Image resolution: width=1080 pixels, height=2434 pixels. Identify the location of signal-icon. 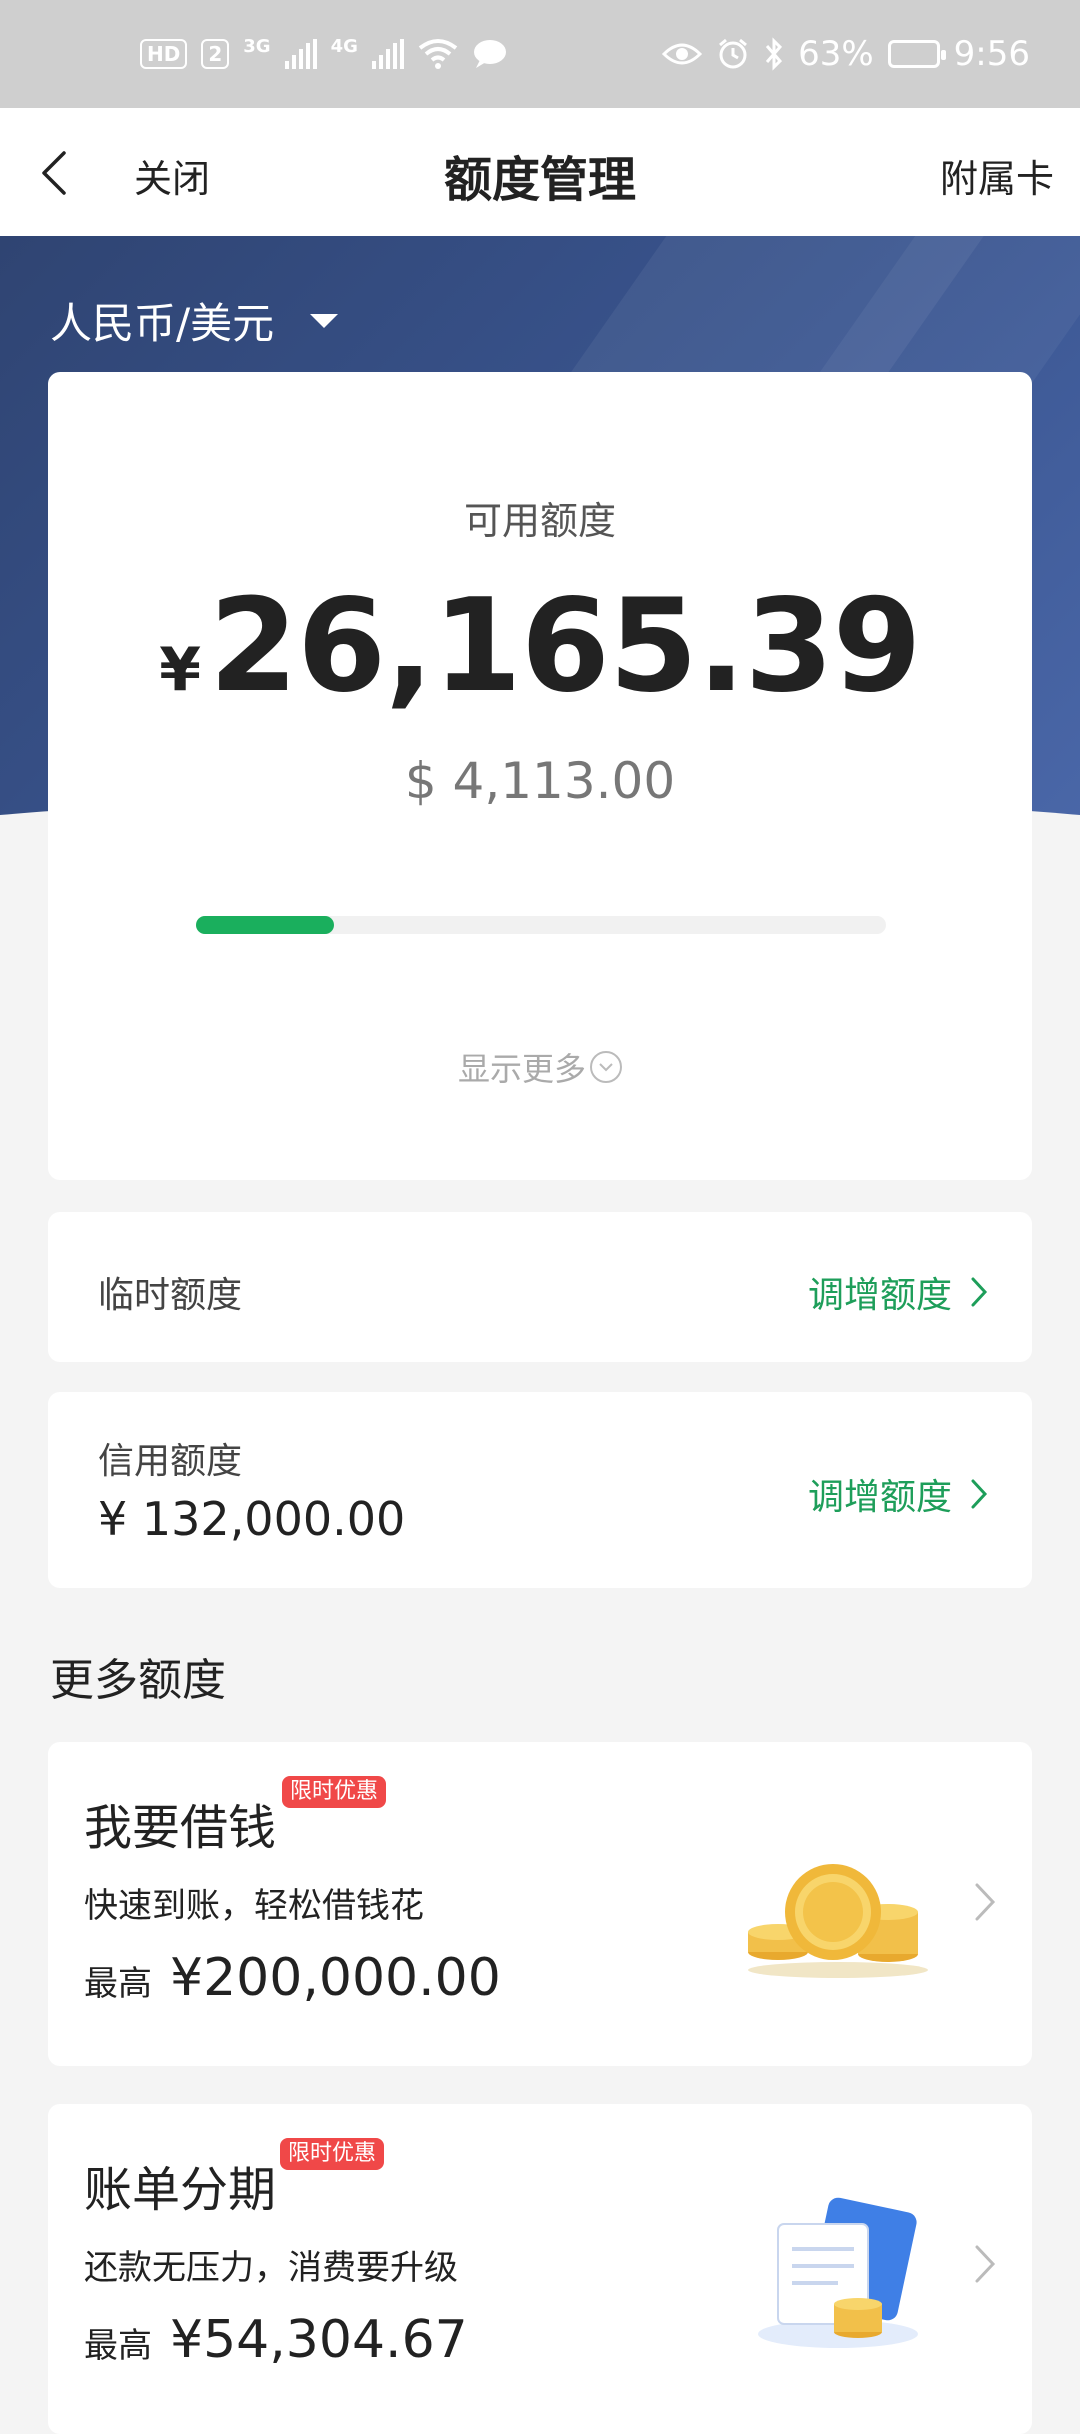
(300, 54).